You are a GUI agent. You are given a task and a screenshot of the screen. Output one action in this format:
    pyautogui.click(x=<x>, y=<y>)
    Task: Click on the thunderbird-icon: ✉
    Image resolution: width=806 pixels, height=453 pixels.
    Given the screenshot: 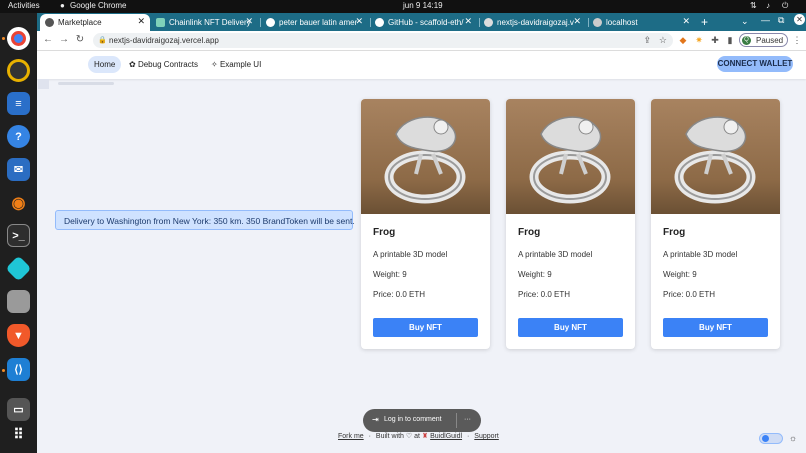 What is the action you would take?
    pyautogui.click(x=18, y=169)
    